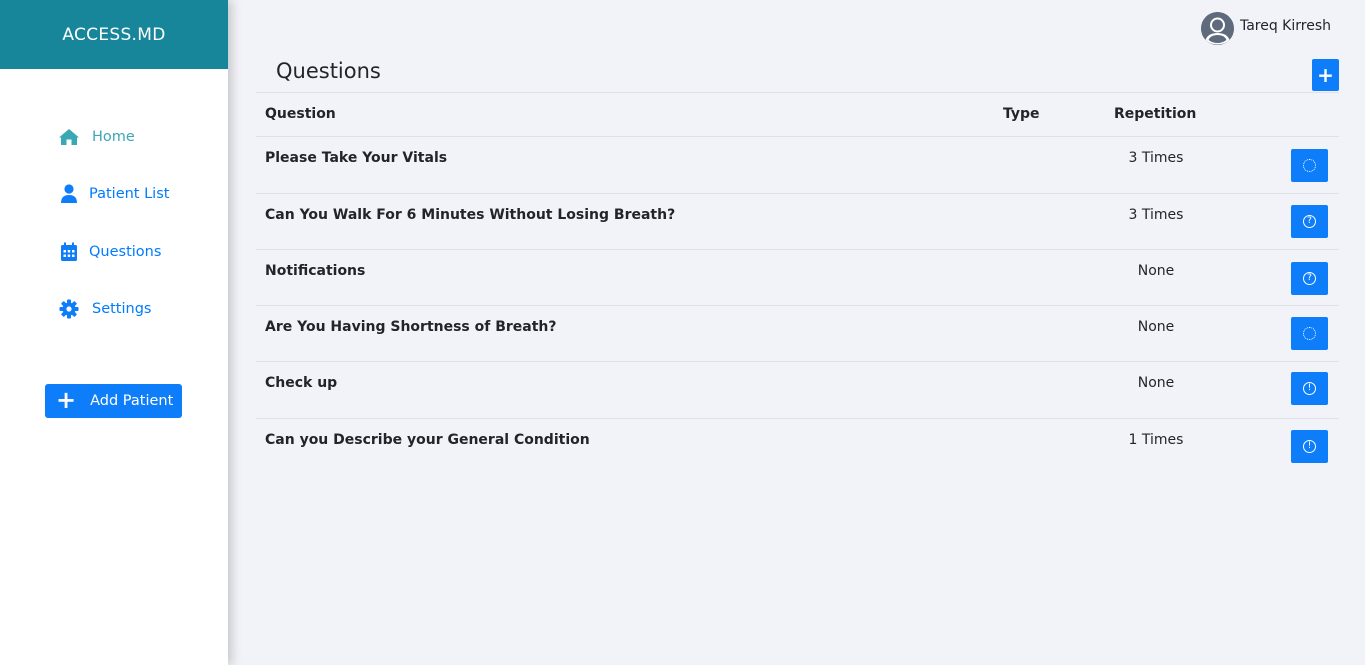 This screenshot has width=1365, height=665. What do you see at coordinates (132, 401) in the screenshot?
I see `add-patient-label: Add Patient` at bounding box center [132, 401].